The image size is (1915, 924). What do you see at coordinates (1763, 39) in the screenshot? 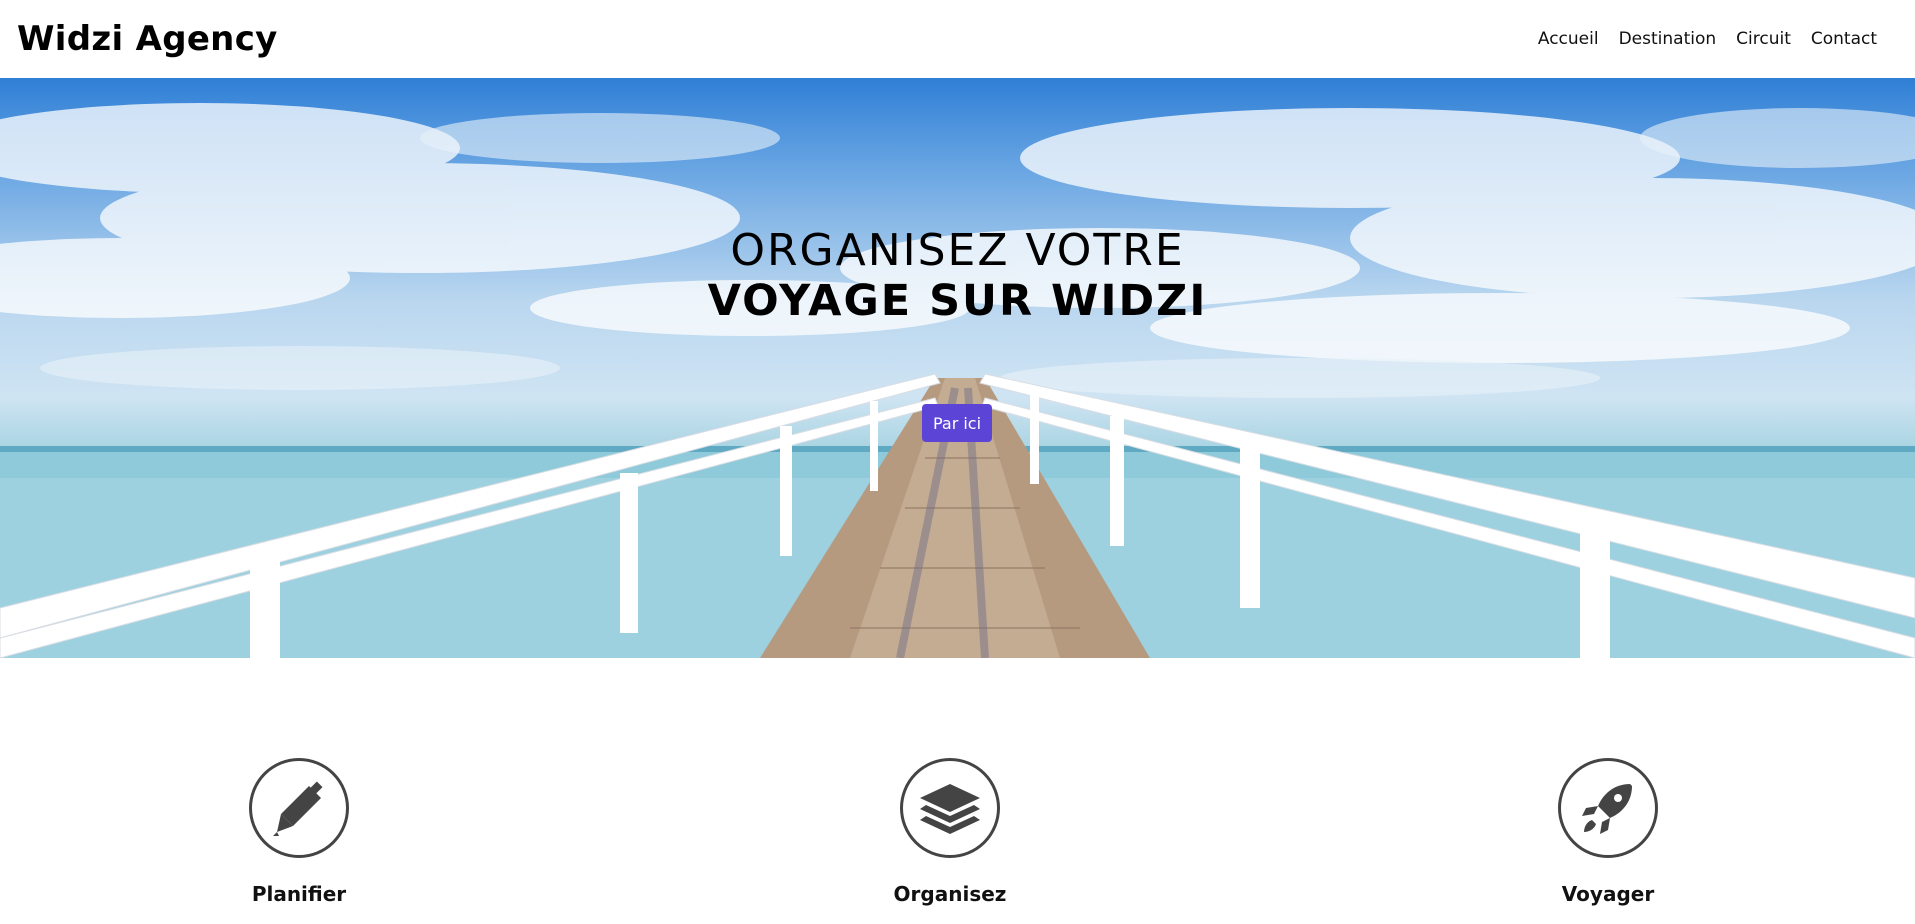
I see `nav-link-circuit: Circuit` at bounding box center [1763, 39].